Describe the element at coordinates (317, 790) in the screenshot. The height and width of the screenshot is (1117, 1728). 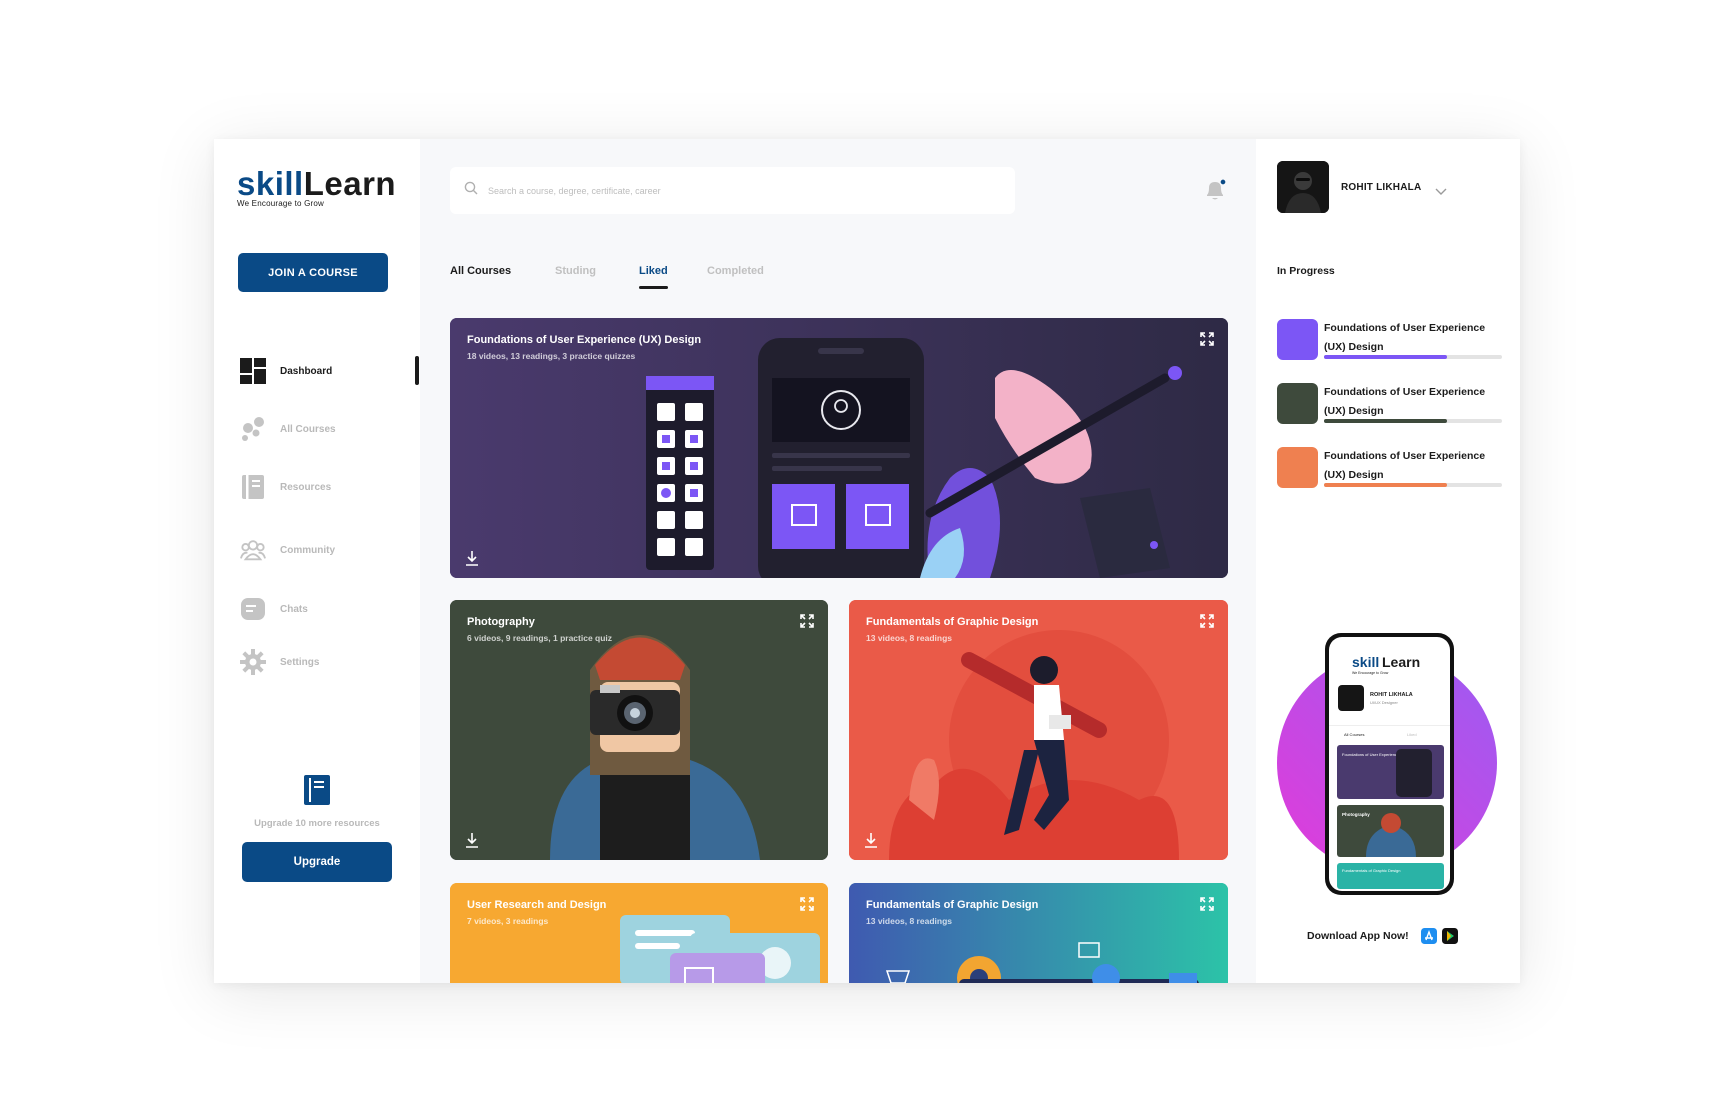
I see `book-icon` at that location.